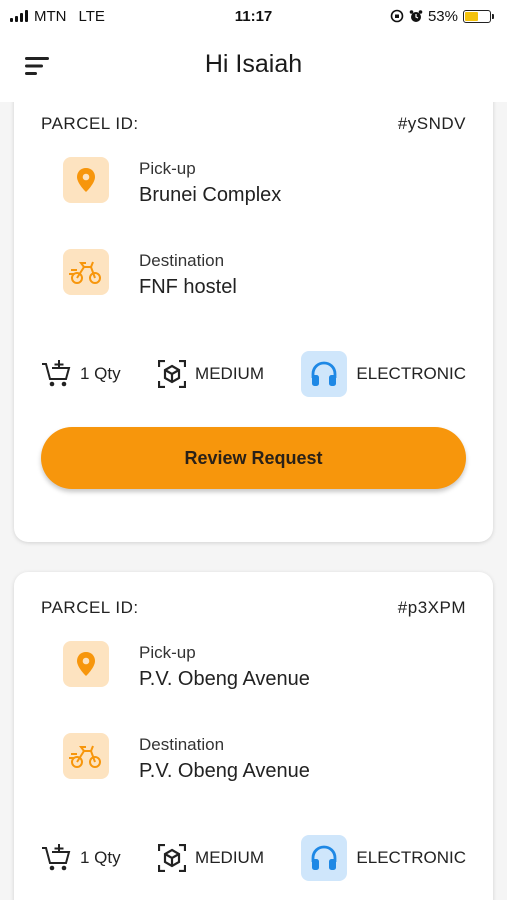  What do you see at coordinates (431, 607) in the screenshot?
I see `parcel-id-value: #p3XPM` at bounding box center [431, 607].